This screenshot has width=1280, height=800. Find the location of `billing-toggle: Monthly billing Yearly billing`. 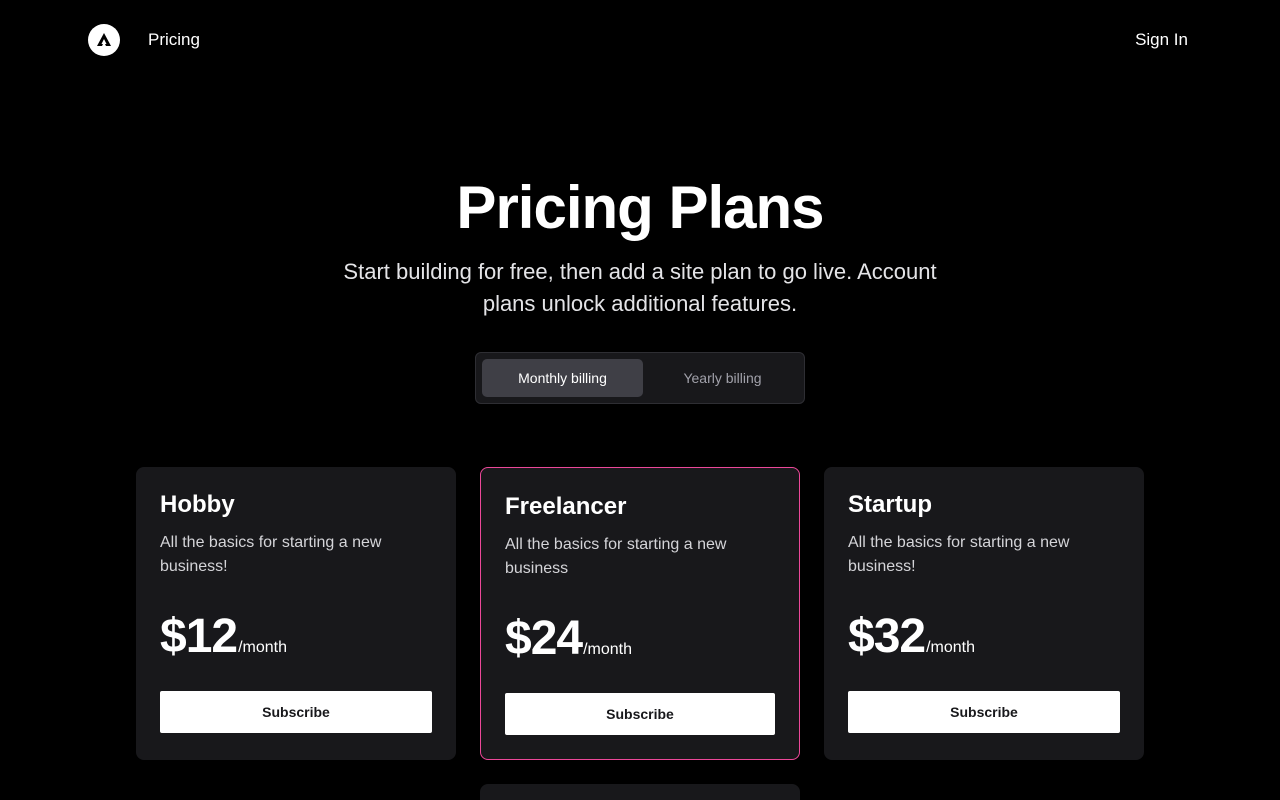

billing-toggle: Monthly billing Yearly billing is located at coordinates (640, 378).